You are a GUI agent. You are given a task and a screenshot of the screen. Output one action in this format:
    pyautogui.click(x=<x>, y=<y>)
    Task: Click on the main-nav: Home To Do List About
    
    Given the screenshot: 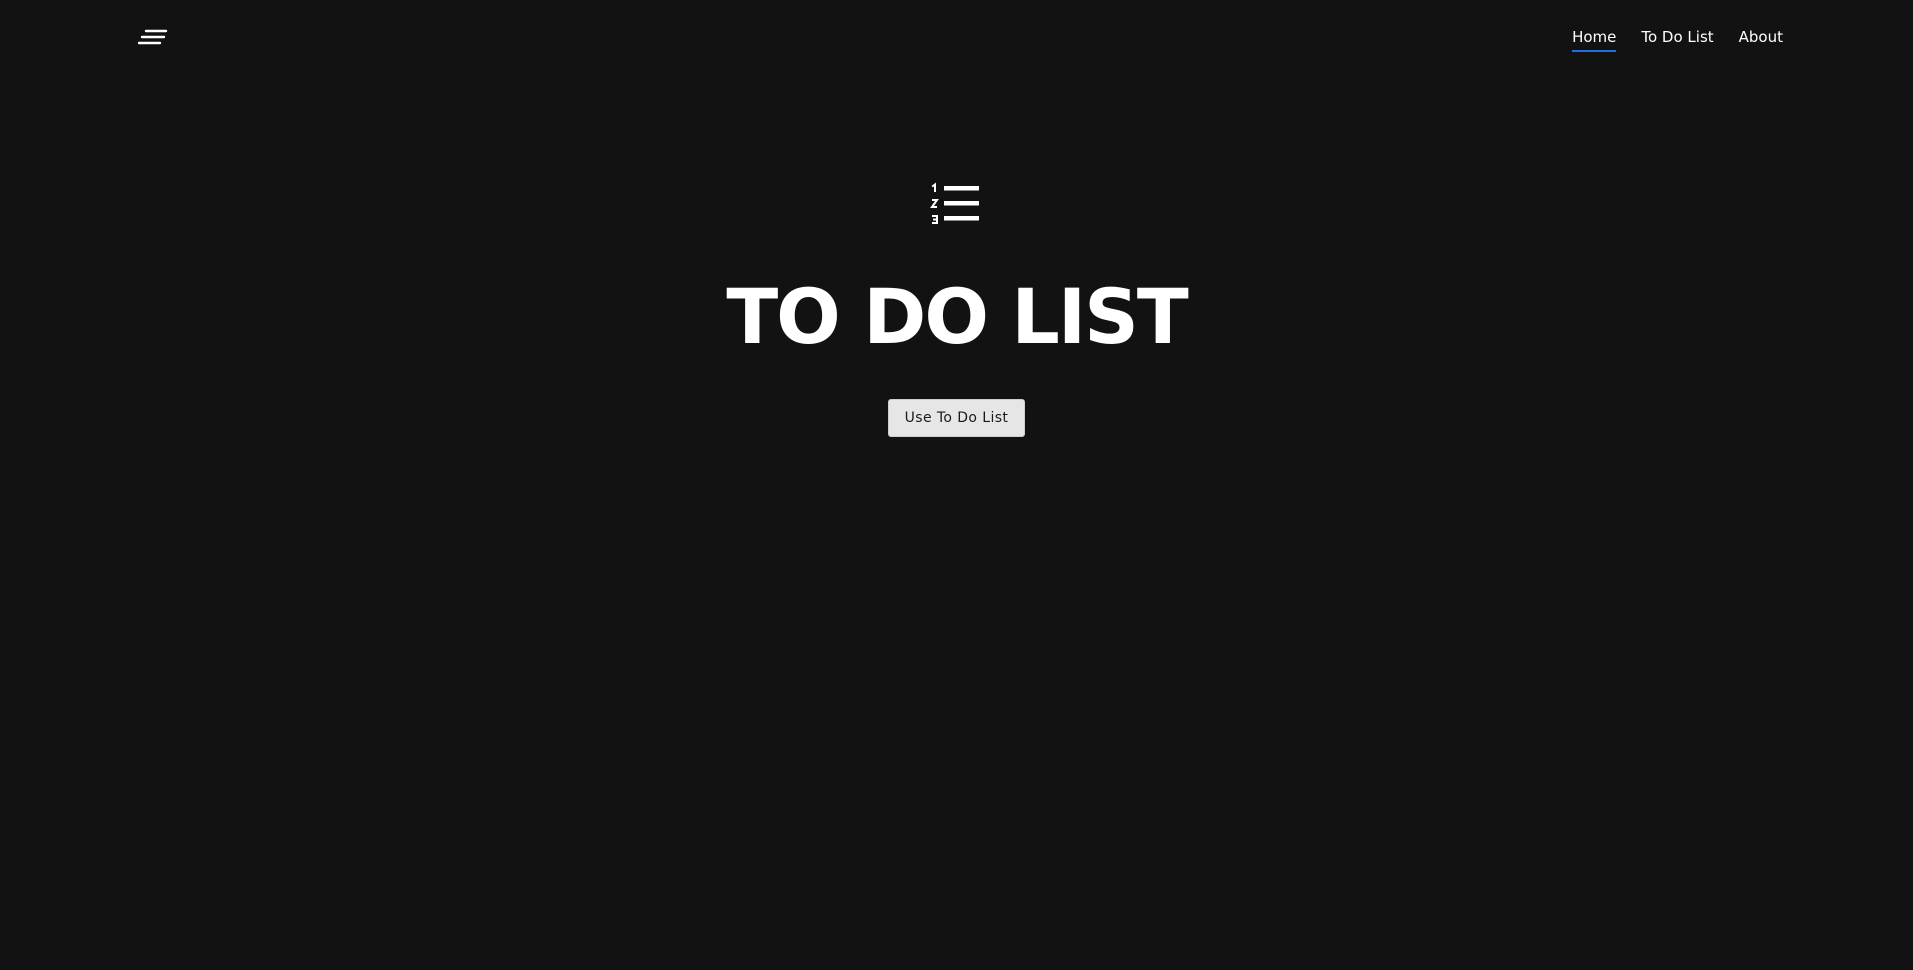 What is the action you would take?
    pyautogui.click(x=1677, y=40)
    